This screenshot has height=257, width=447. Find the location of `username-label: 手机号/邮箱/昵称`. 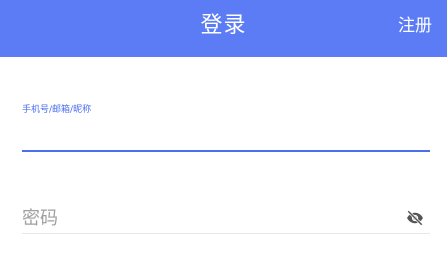

username-label: 手机号/邮箱/昵称 is located at coordinates (57, 110).